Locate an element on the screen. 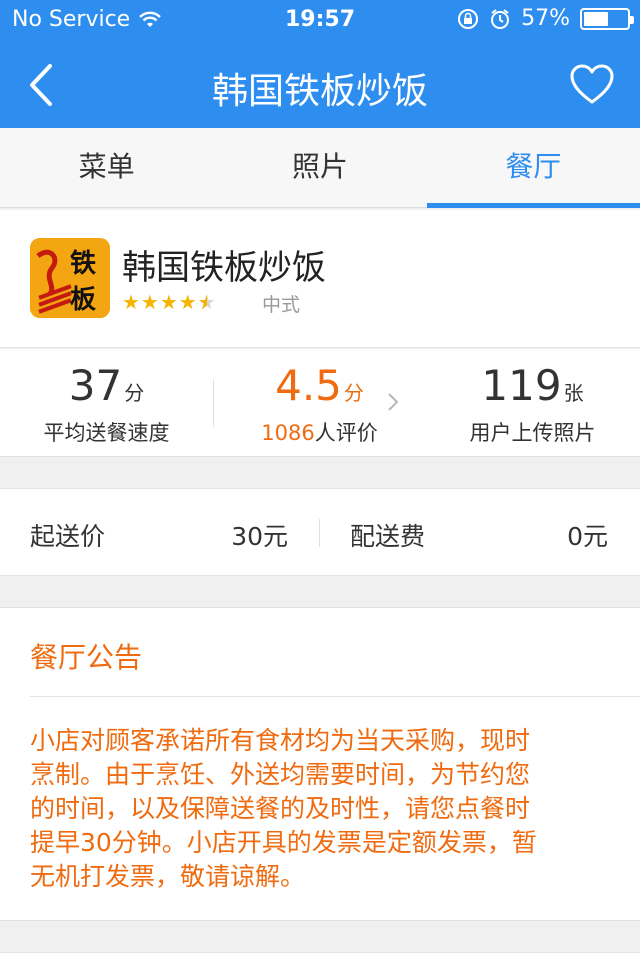 The image size is (640, 960). tab-photos: 照片 is located at coordinates (319, 167).